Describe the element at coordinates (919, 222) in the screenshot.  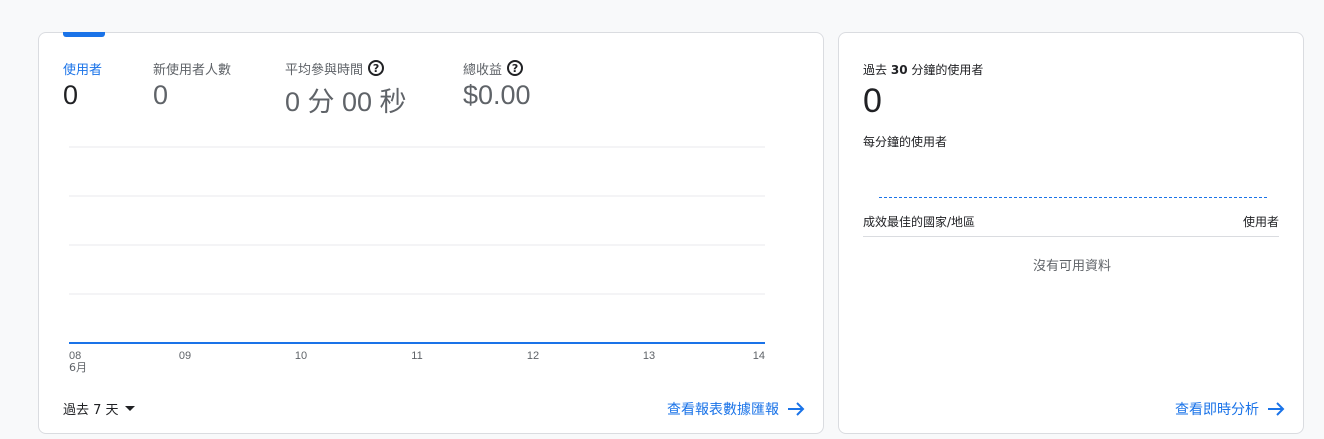
I see `country-column-header: 成效最佳的國家/地區` at that location.